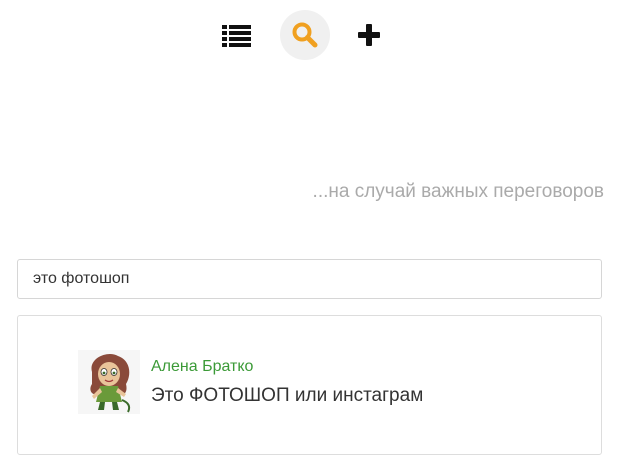 Image resolution: width=620 pixels, height=455 pixels. I want to click on message-text: Это ФОТОШОП или инстаграм, so click(287, 395).